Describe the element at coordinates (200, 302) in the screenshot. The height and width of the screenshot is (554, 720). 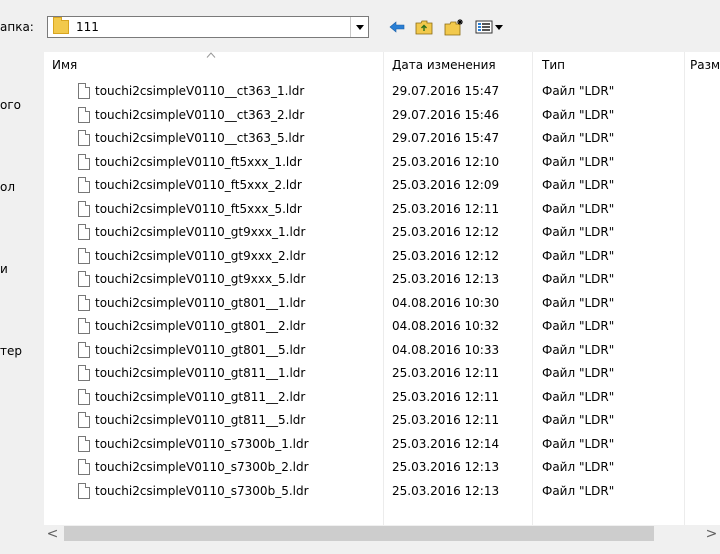
I see `file-name: touchi2csimpleV0110_gt801__1.ldr` at that location.